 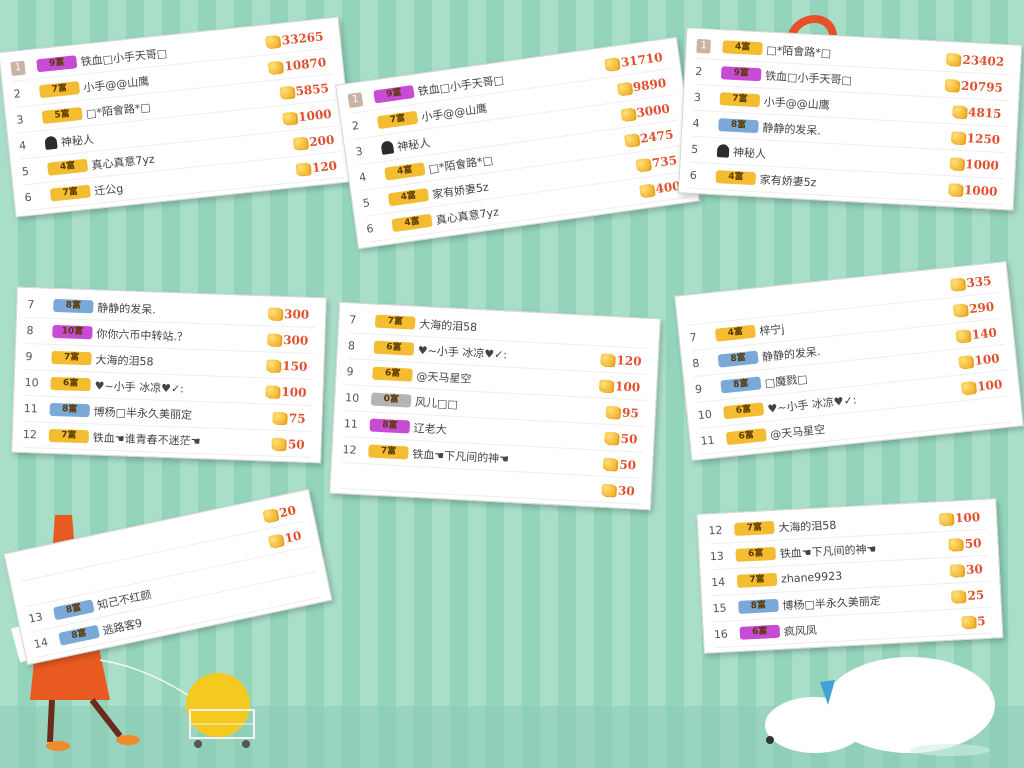 I want to click on score-value: 300, so click(x=296, y=314).